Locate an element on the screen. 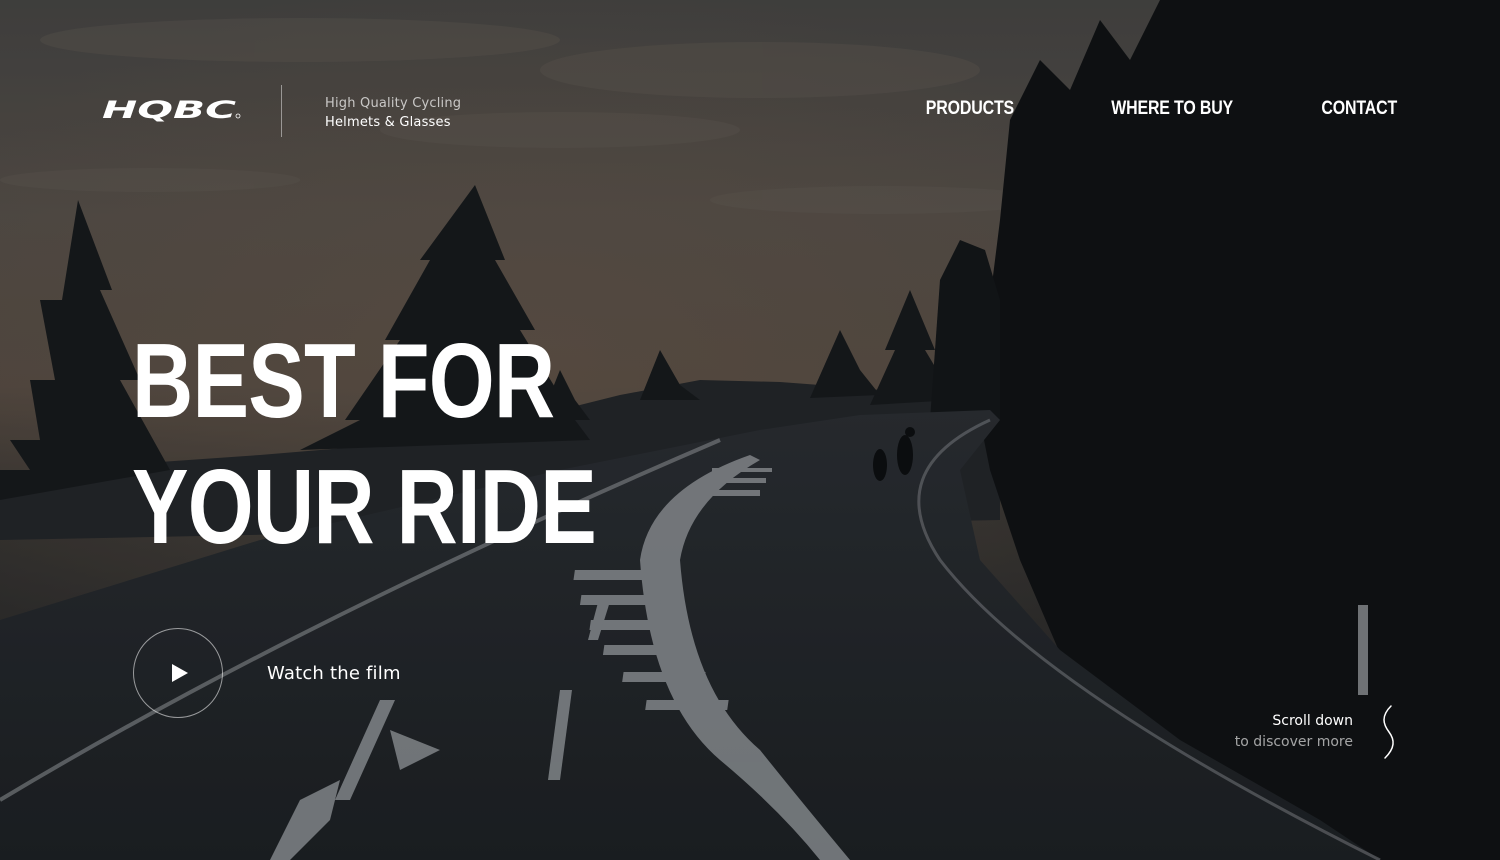 This screenshot has height=860, width=1500. logo-mark: HQBC is located at coordinates (171, 110).